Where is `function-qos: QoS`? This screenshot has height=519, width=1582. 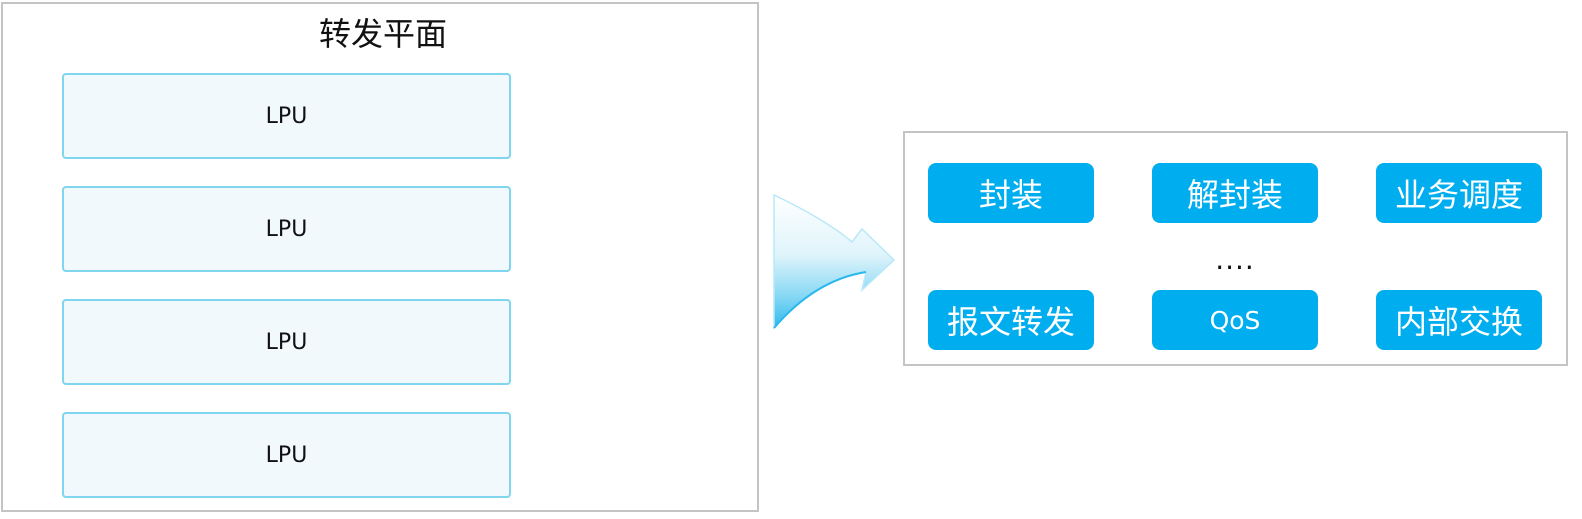
function-qos: QoS is located at coordinates (1235, 320).